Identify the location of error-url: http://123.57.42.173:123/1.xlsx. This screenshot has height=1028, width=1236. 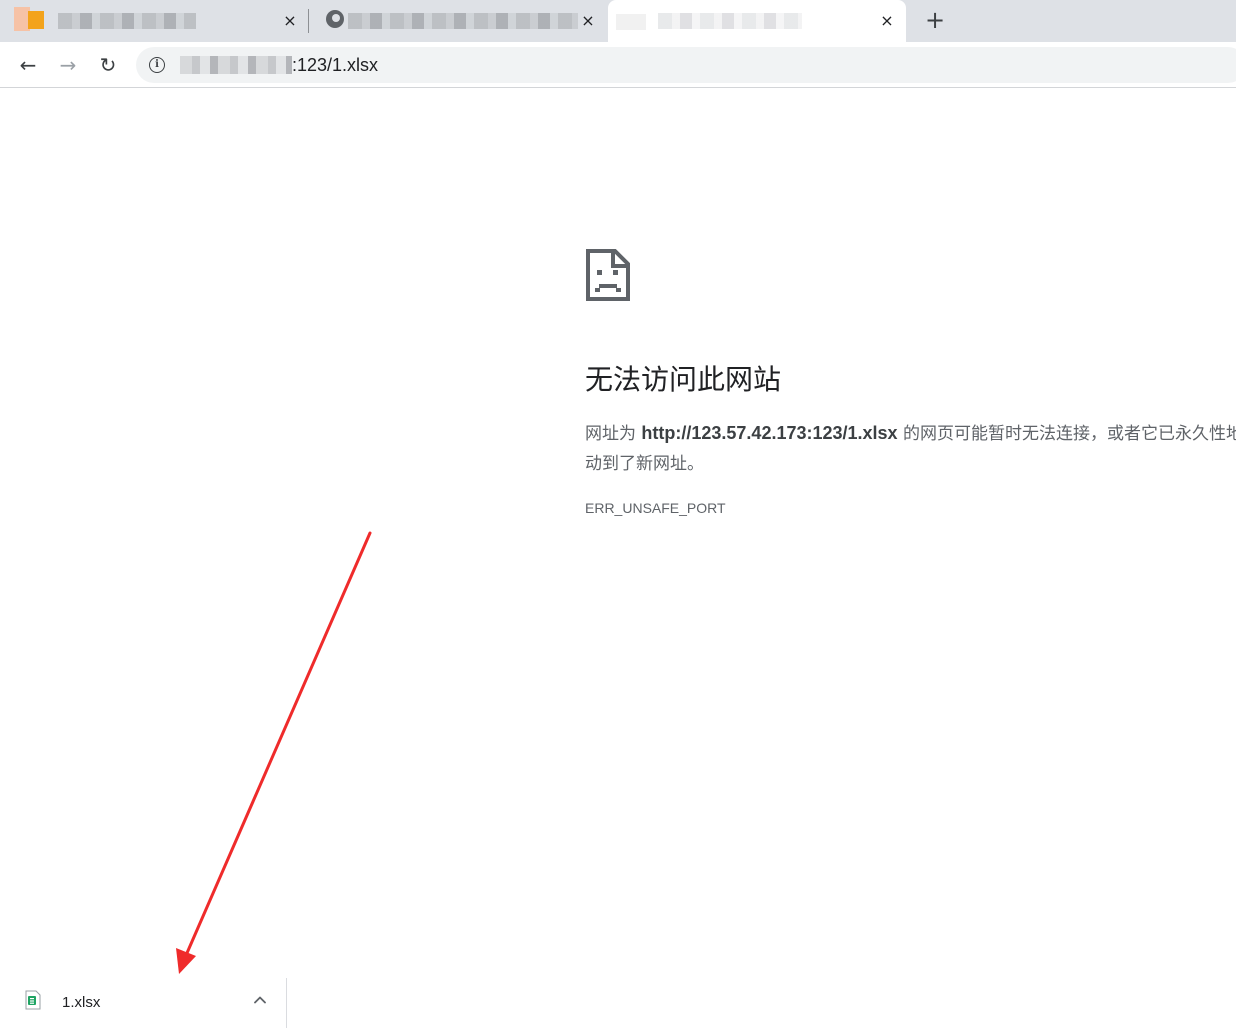
(769, 433).